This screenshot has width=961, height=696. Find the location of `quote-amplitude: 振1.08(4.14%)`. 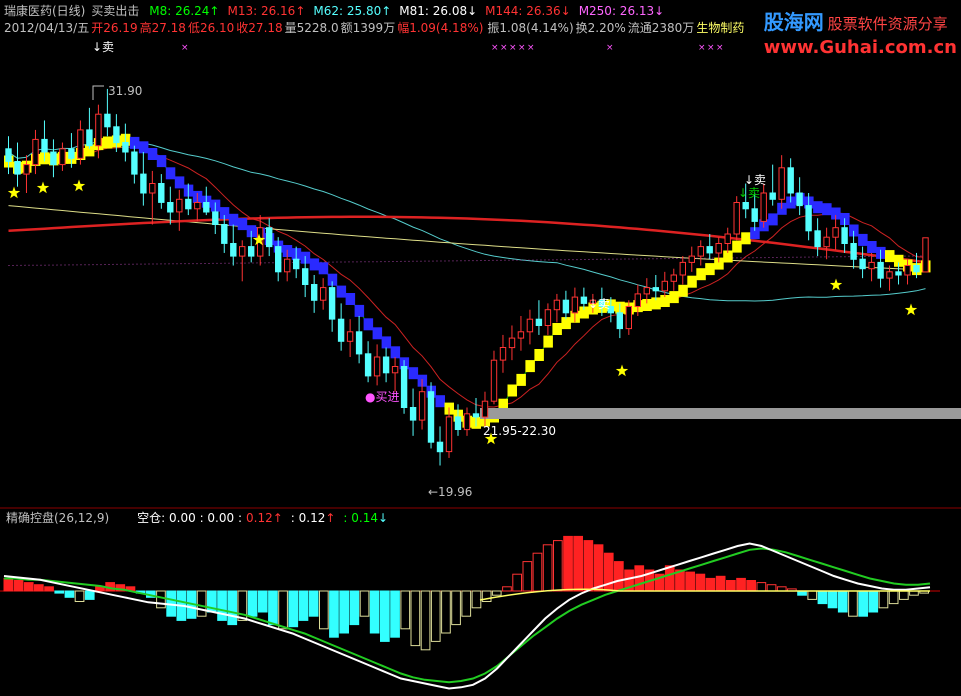

quote-amplitude: 振1.08(4.14%) is located at coordinates (530, 28).